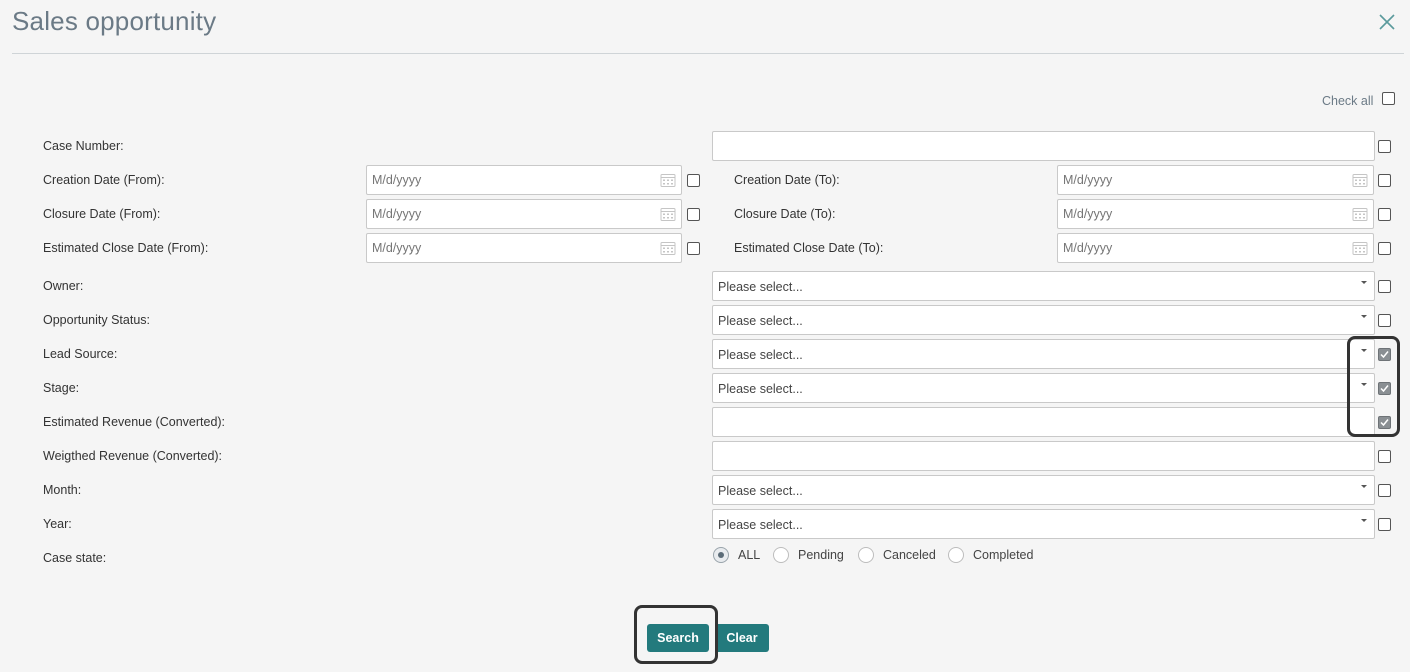 This screenshot has height=672, width=1410. What do you see at coordinates (1043, 456) in the screenshot?
I see `weighted-revenue-input` at bounding box center [1043, 456].